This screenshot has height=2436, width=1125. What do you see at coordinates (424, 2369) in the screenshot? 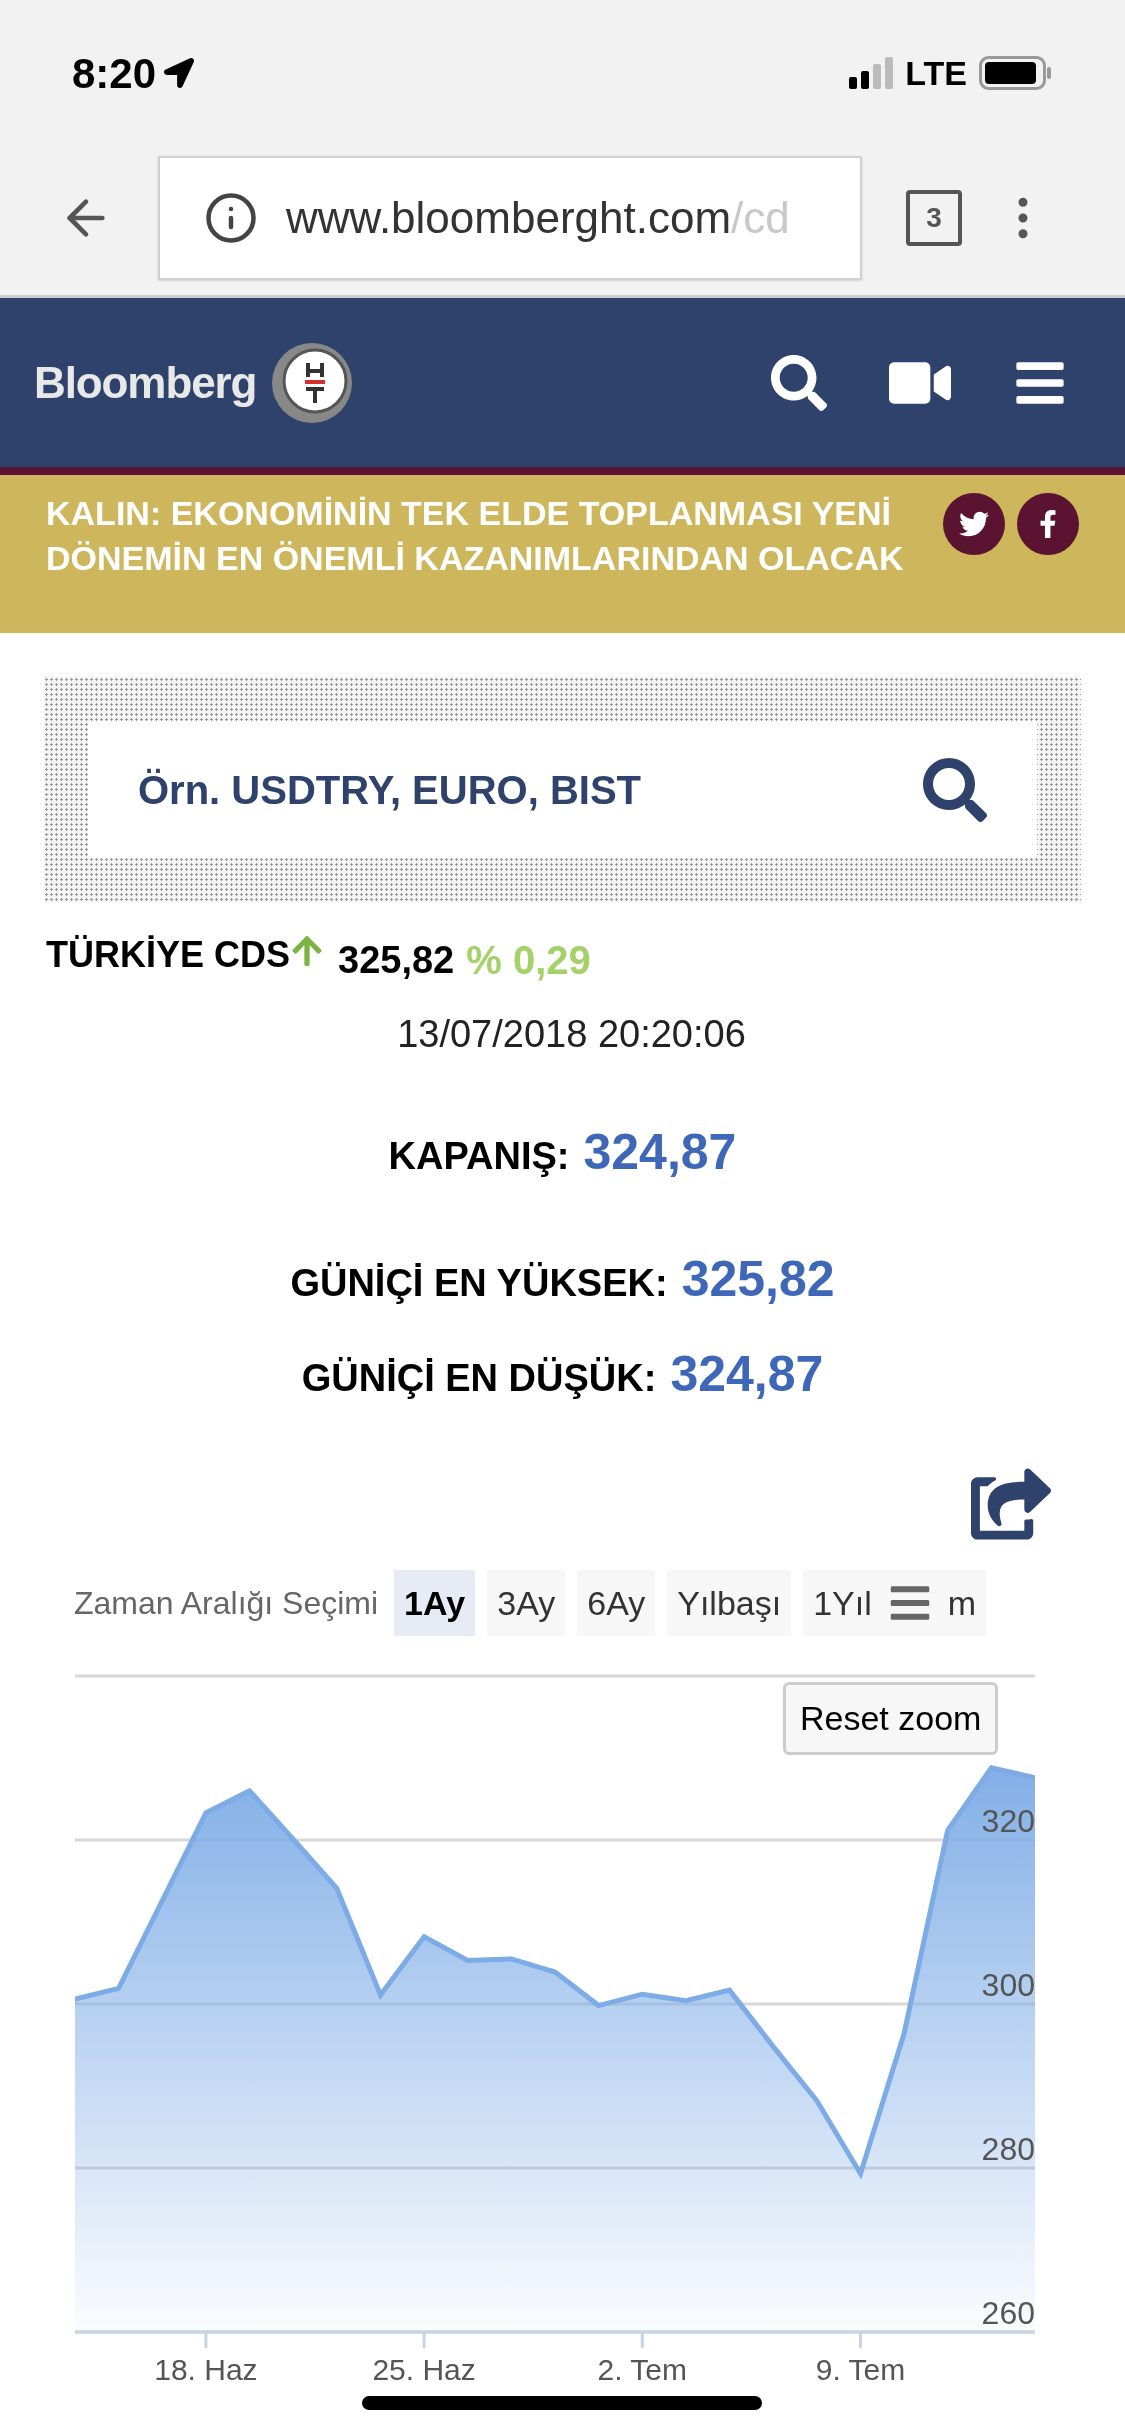
I see `x-axis-label: 25. Haz` at bounding box center [424, 2369].